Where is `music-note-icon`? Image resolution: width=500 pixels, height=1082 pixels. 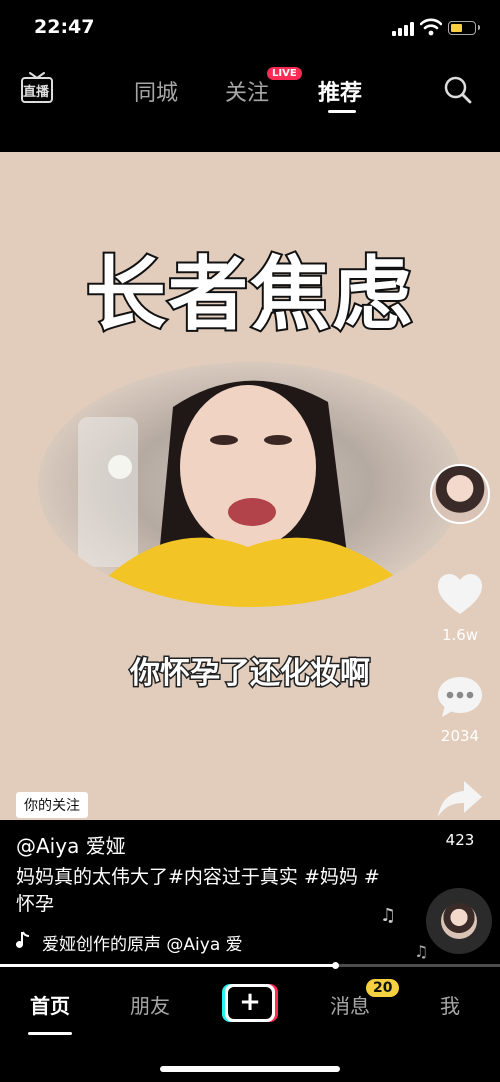
music-note-icon is located at coordinates (23, 939).